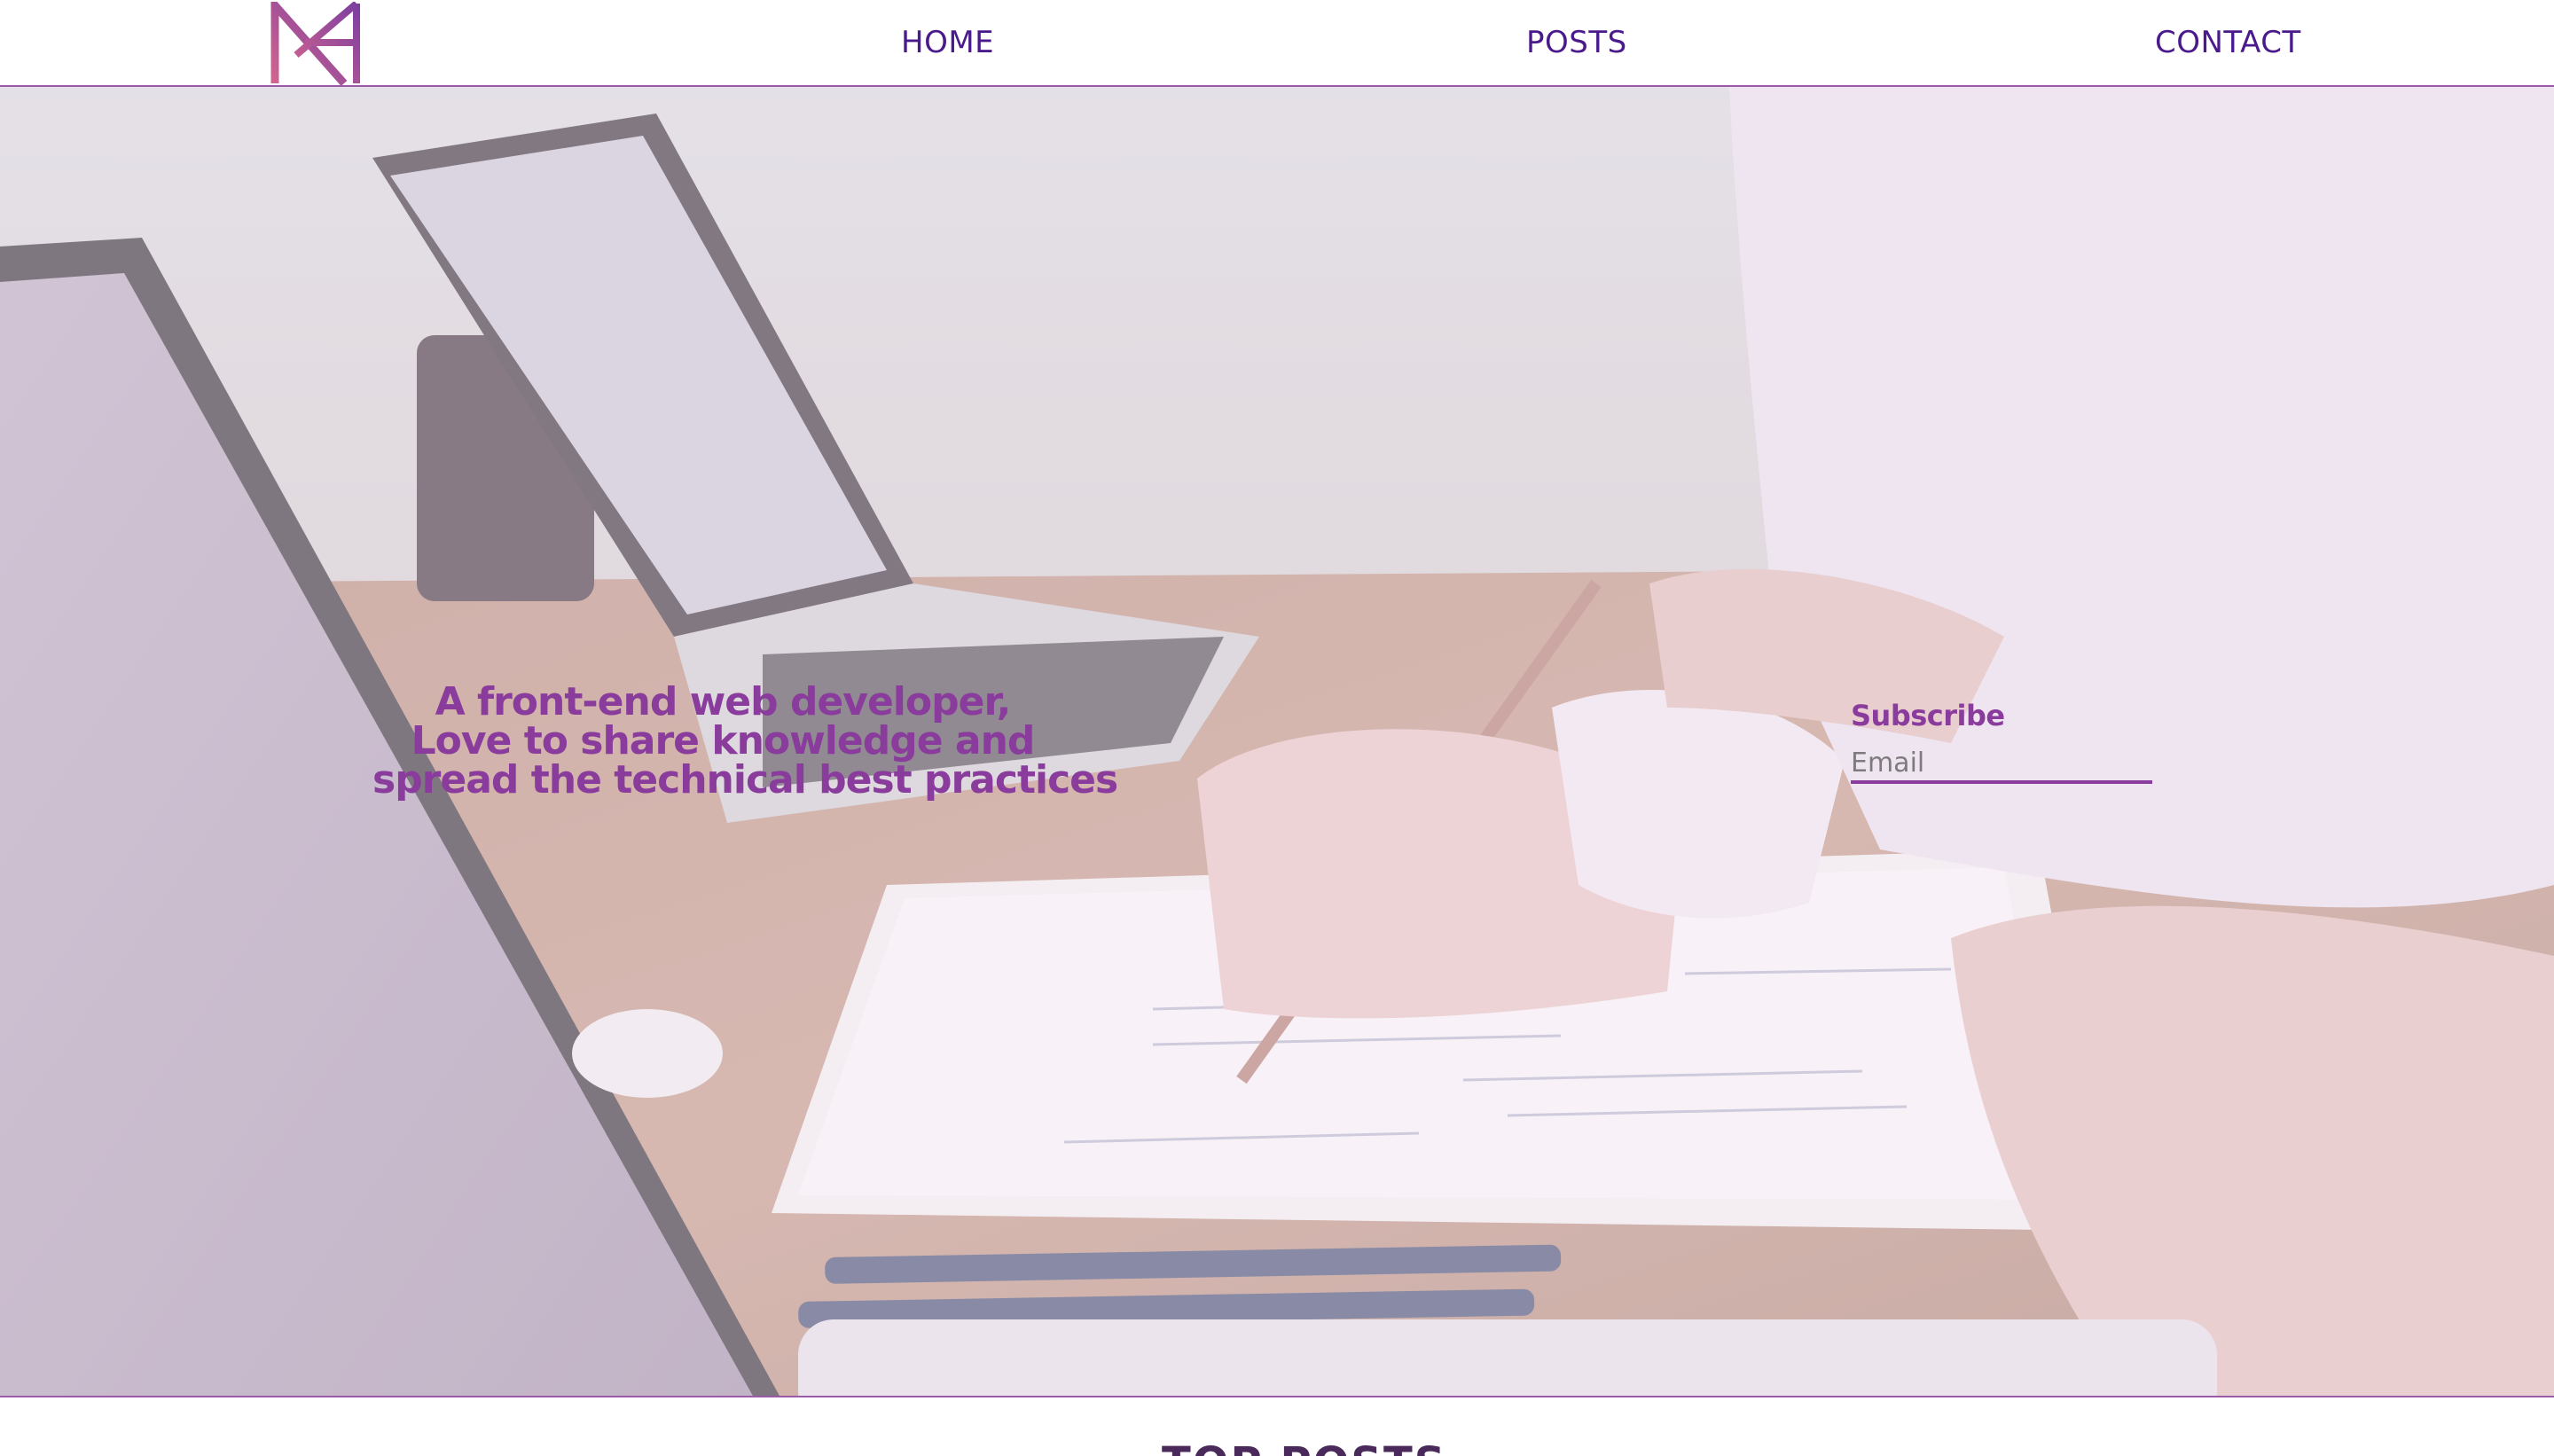  I want to click on tagline-line-1: A front-end web developer,, so click(723, 701).